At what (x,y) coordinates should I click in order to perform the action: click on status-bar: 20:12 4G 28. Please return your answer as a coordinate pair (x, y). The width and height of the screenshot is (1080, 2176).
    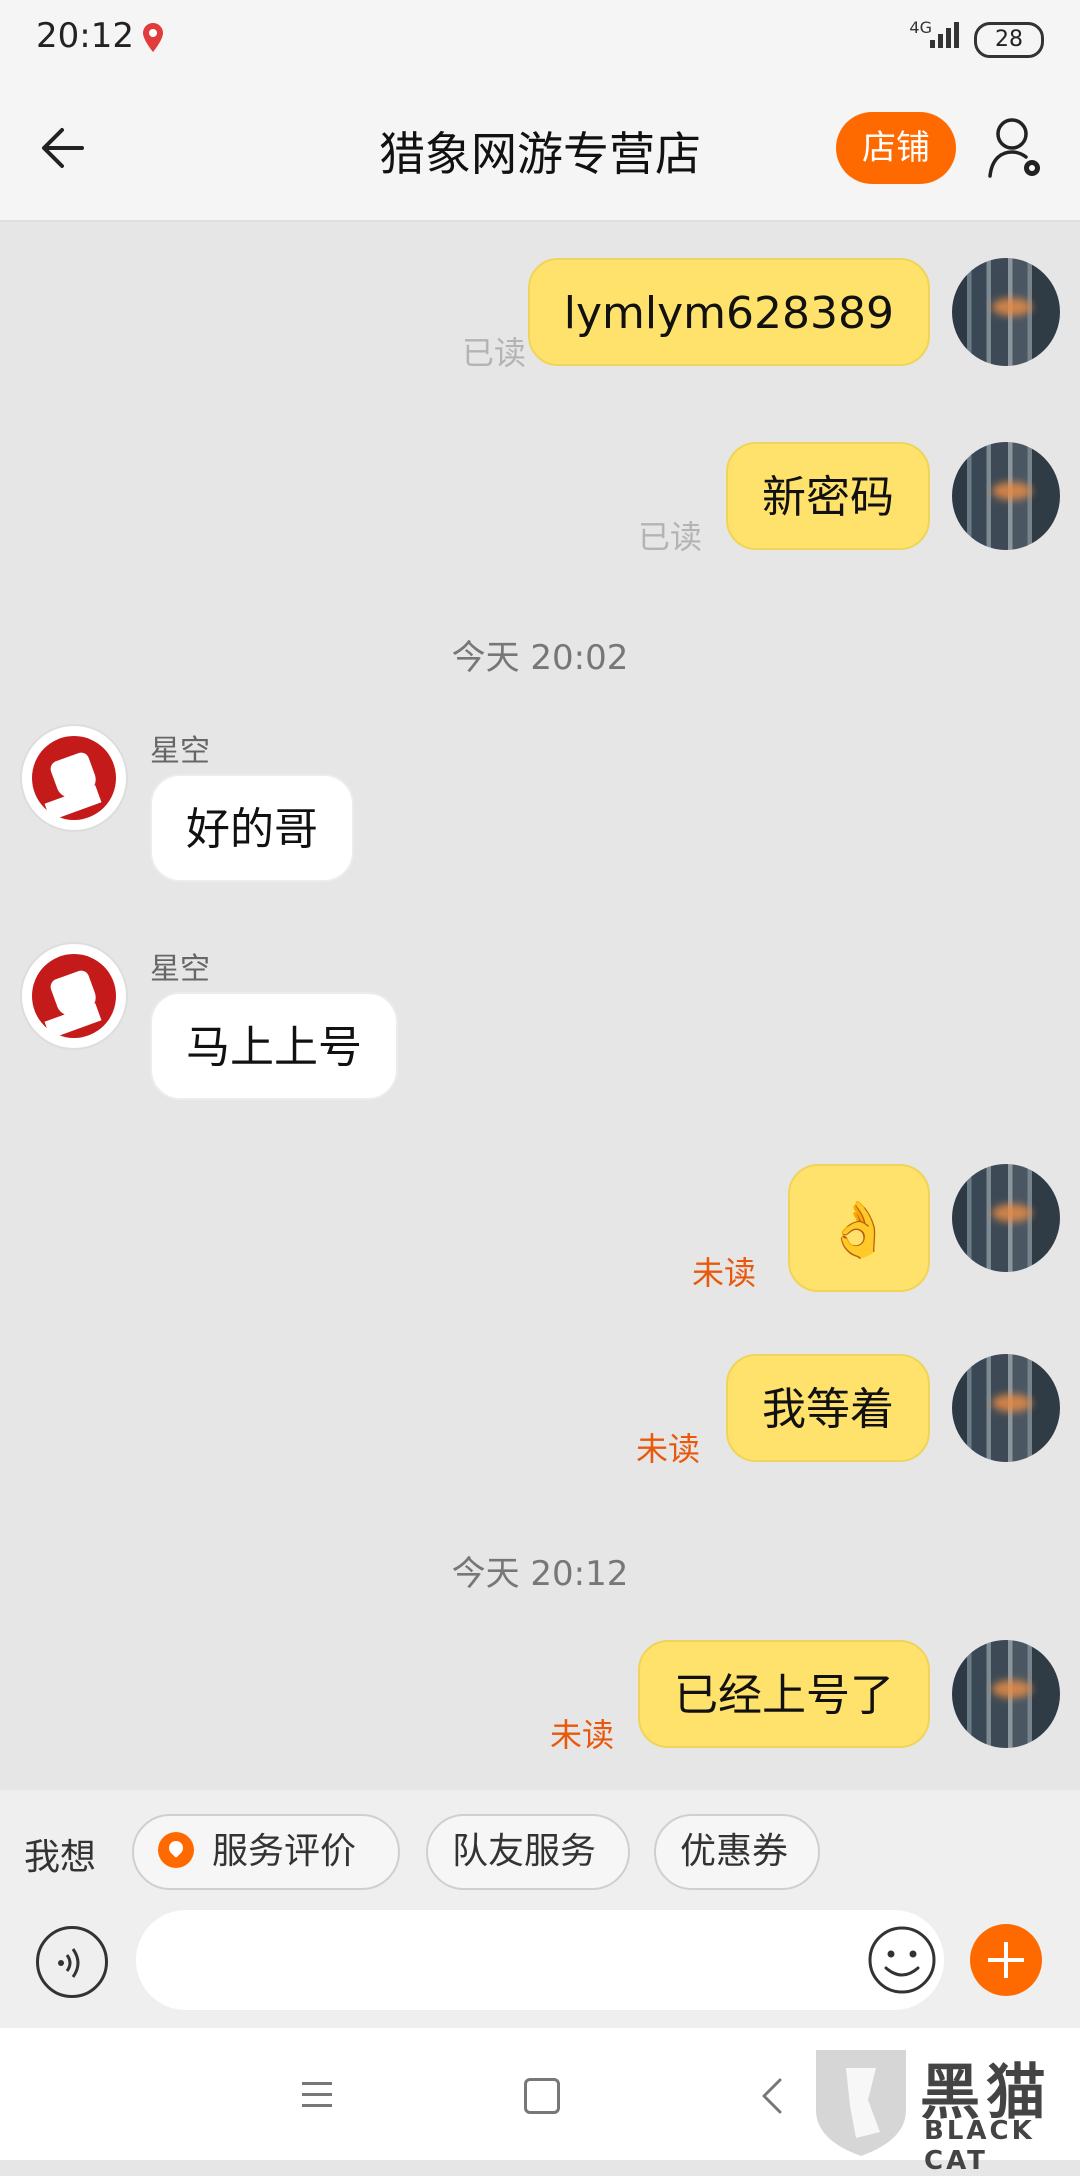
    Looking at the image, I should click on (540, 39).